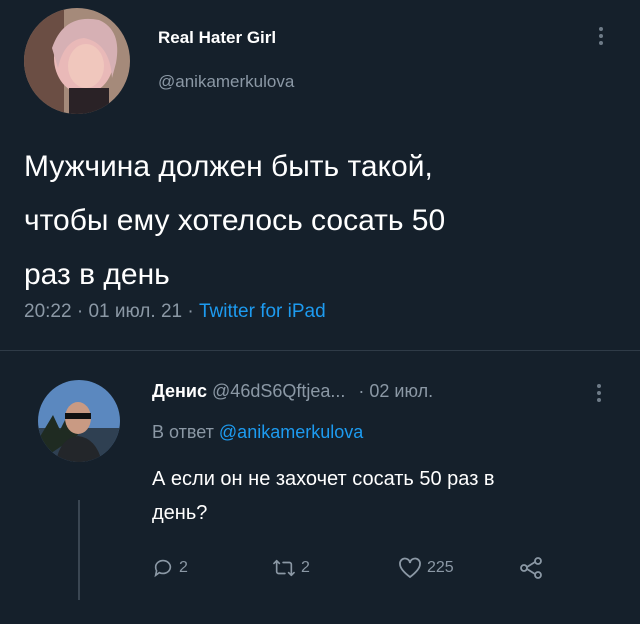 This screenshot has width=640, height=624. I want to click on reply-text-line: день?, so click(180, 513).